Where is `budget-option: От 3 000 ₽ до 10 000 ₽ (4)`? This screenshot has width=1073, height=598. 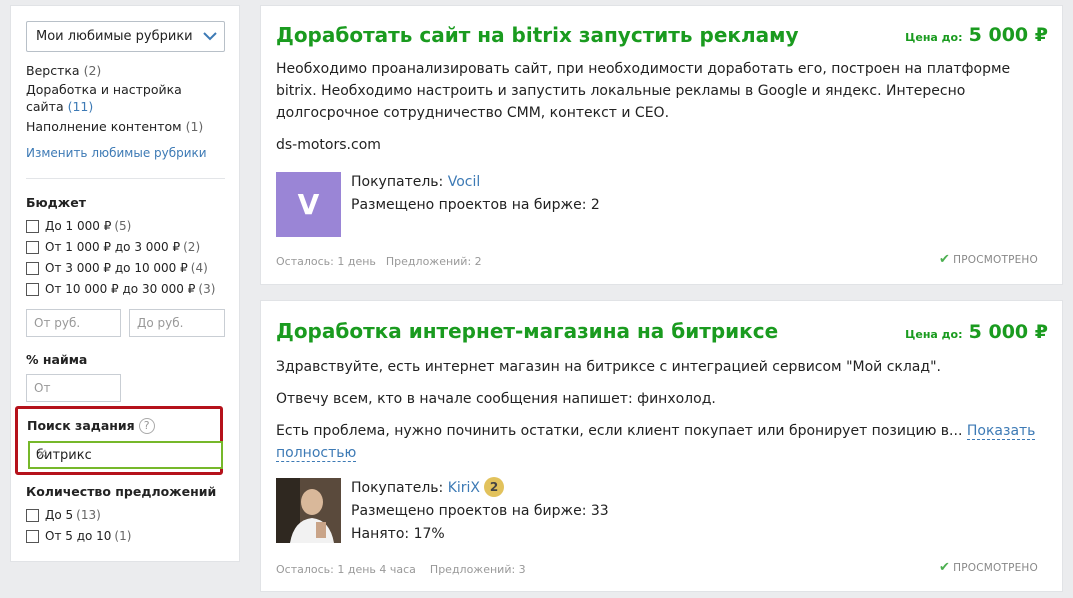
budget-option: От 3 000 ₽ до 10 000 ₽ (4) is located at coordinates (117, 268).